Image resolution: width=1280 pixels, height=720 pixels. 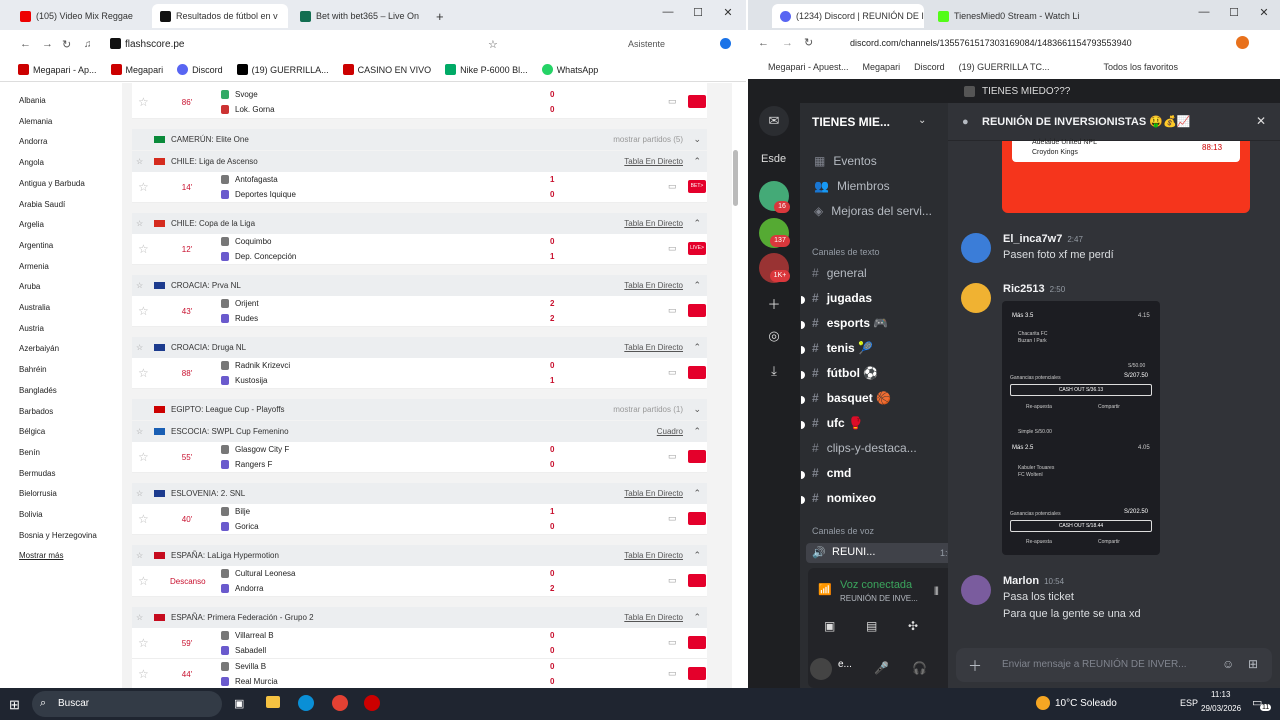 I want to click on channel-9: # nomixeo, so click(x=838, y=498).